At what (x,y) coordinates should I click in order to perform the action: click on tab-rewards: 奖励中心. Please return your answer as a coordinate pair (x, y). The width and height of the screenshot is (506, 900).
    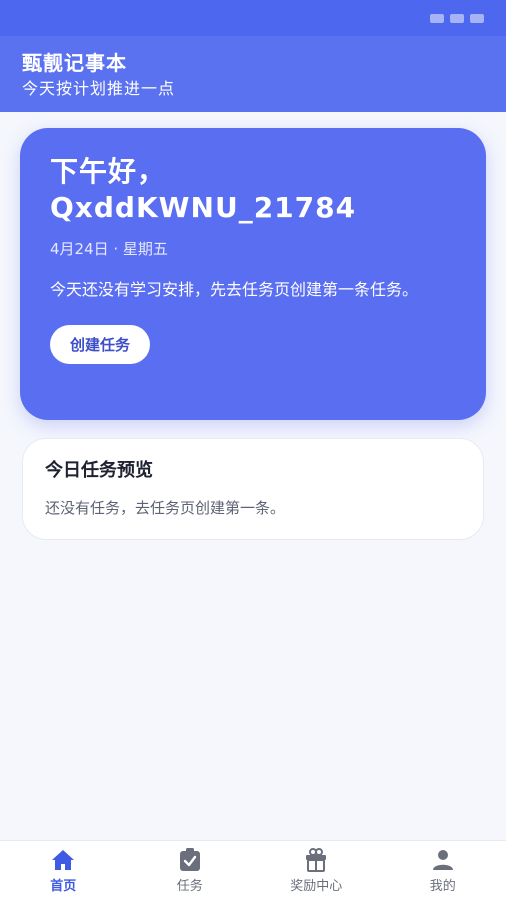
    Looking at the image, I should click on (316, 870).